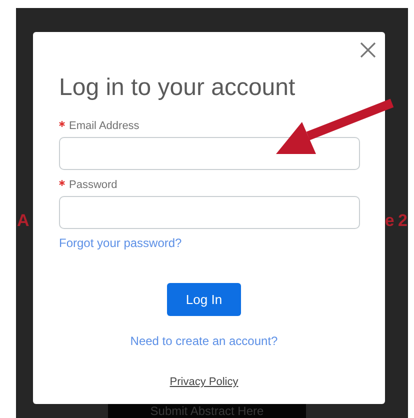  I want to click on dialog-title: Log in to your account, so click(177, 88).